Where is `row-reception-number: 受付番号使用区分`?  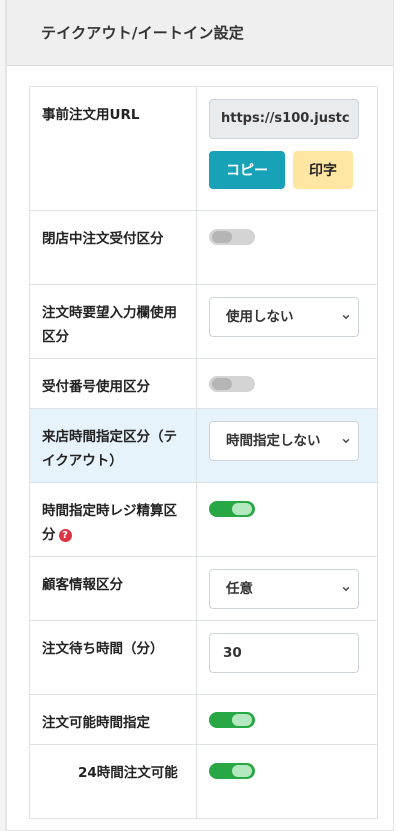
row-reception-number: 受付番号使用区分 is located at coordinates (203, 383).